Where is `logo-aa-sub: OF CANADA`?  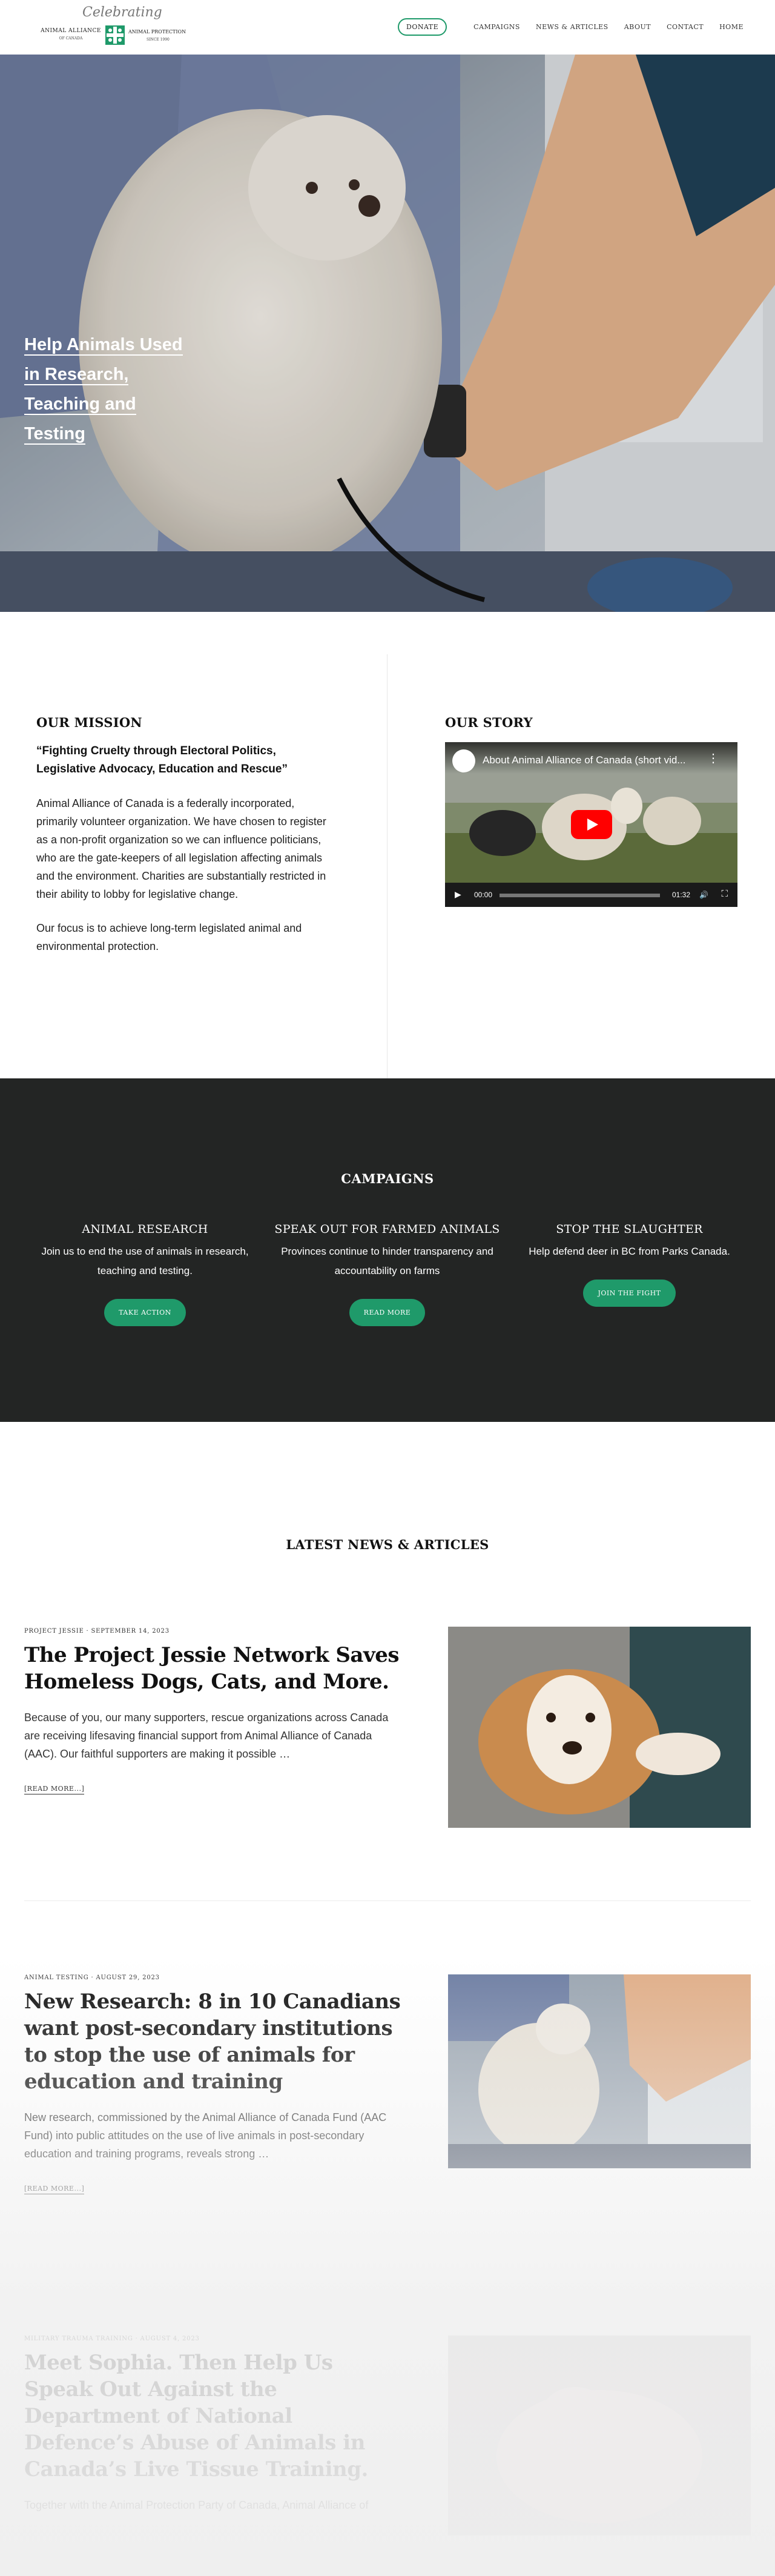
logo-aa-sub: OF CANADA is located at coordinates (71, 38).